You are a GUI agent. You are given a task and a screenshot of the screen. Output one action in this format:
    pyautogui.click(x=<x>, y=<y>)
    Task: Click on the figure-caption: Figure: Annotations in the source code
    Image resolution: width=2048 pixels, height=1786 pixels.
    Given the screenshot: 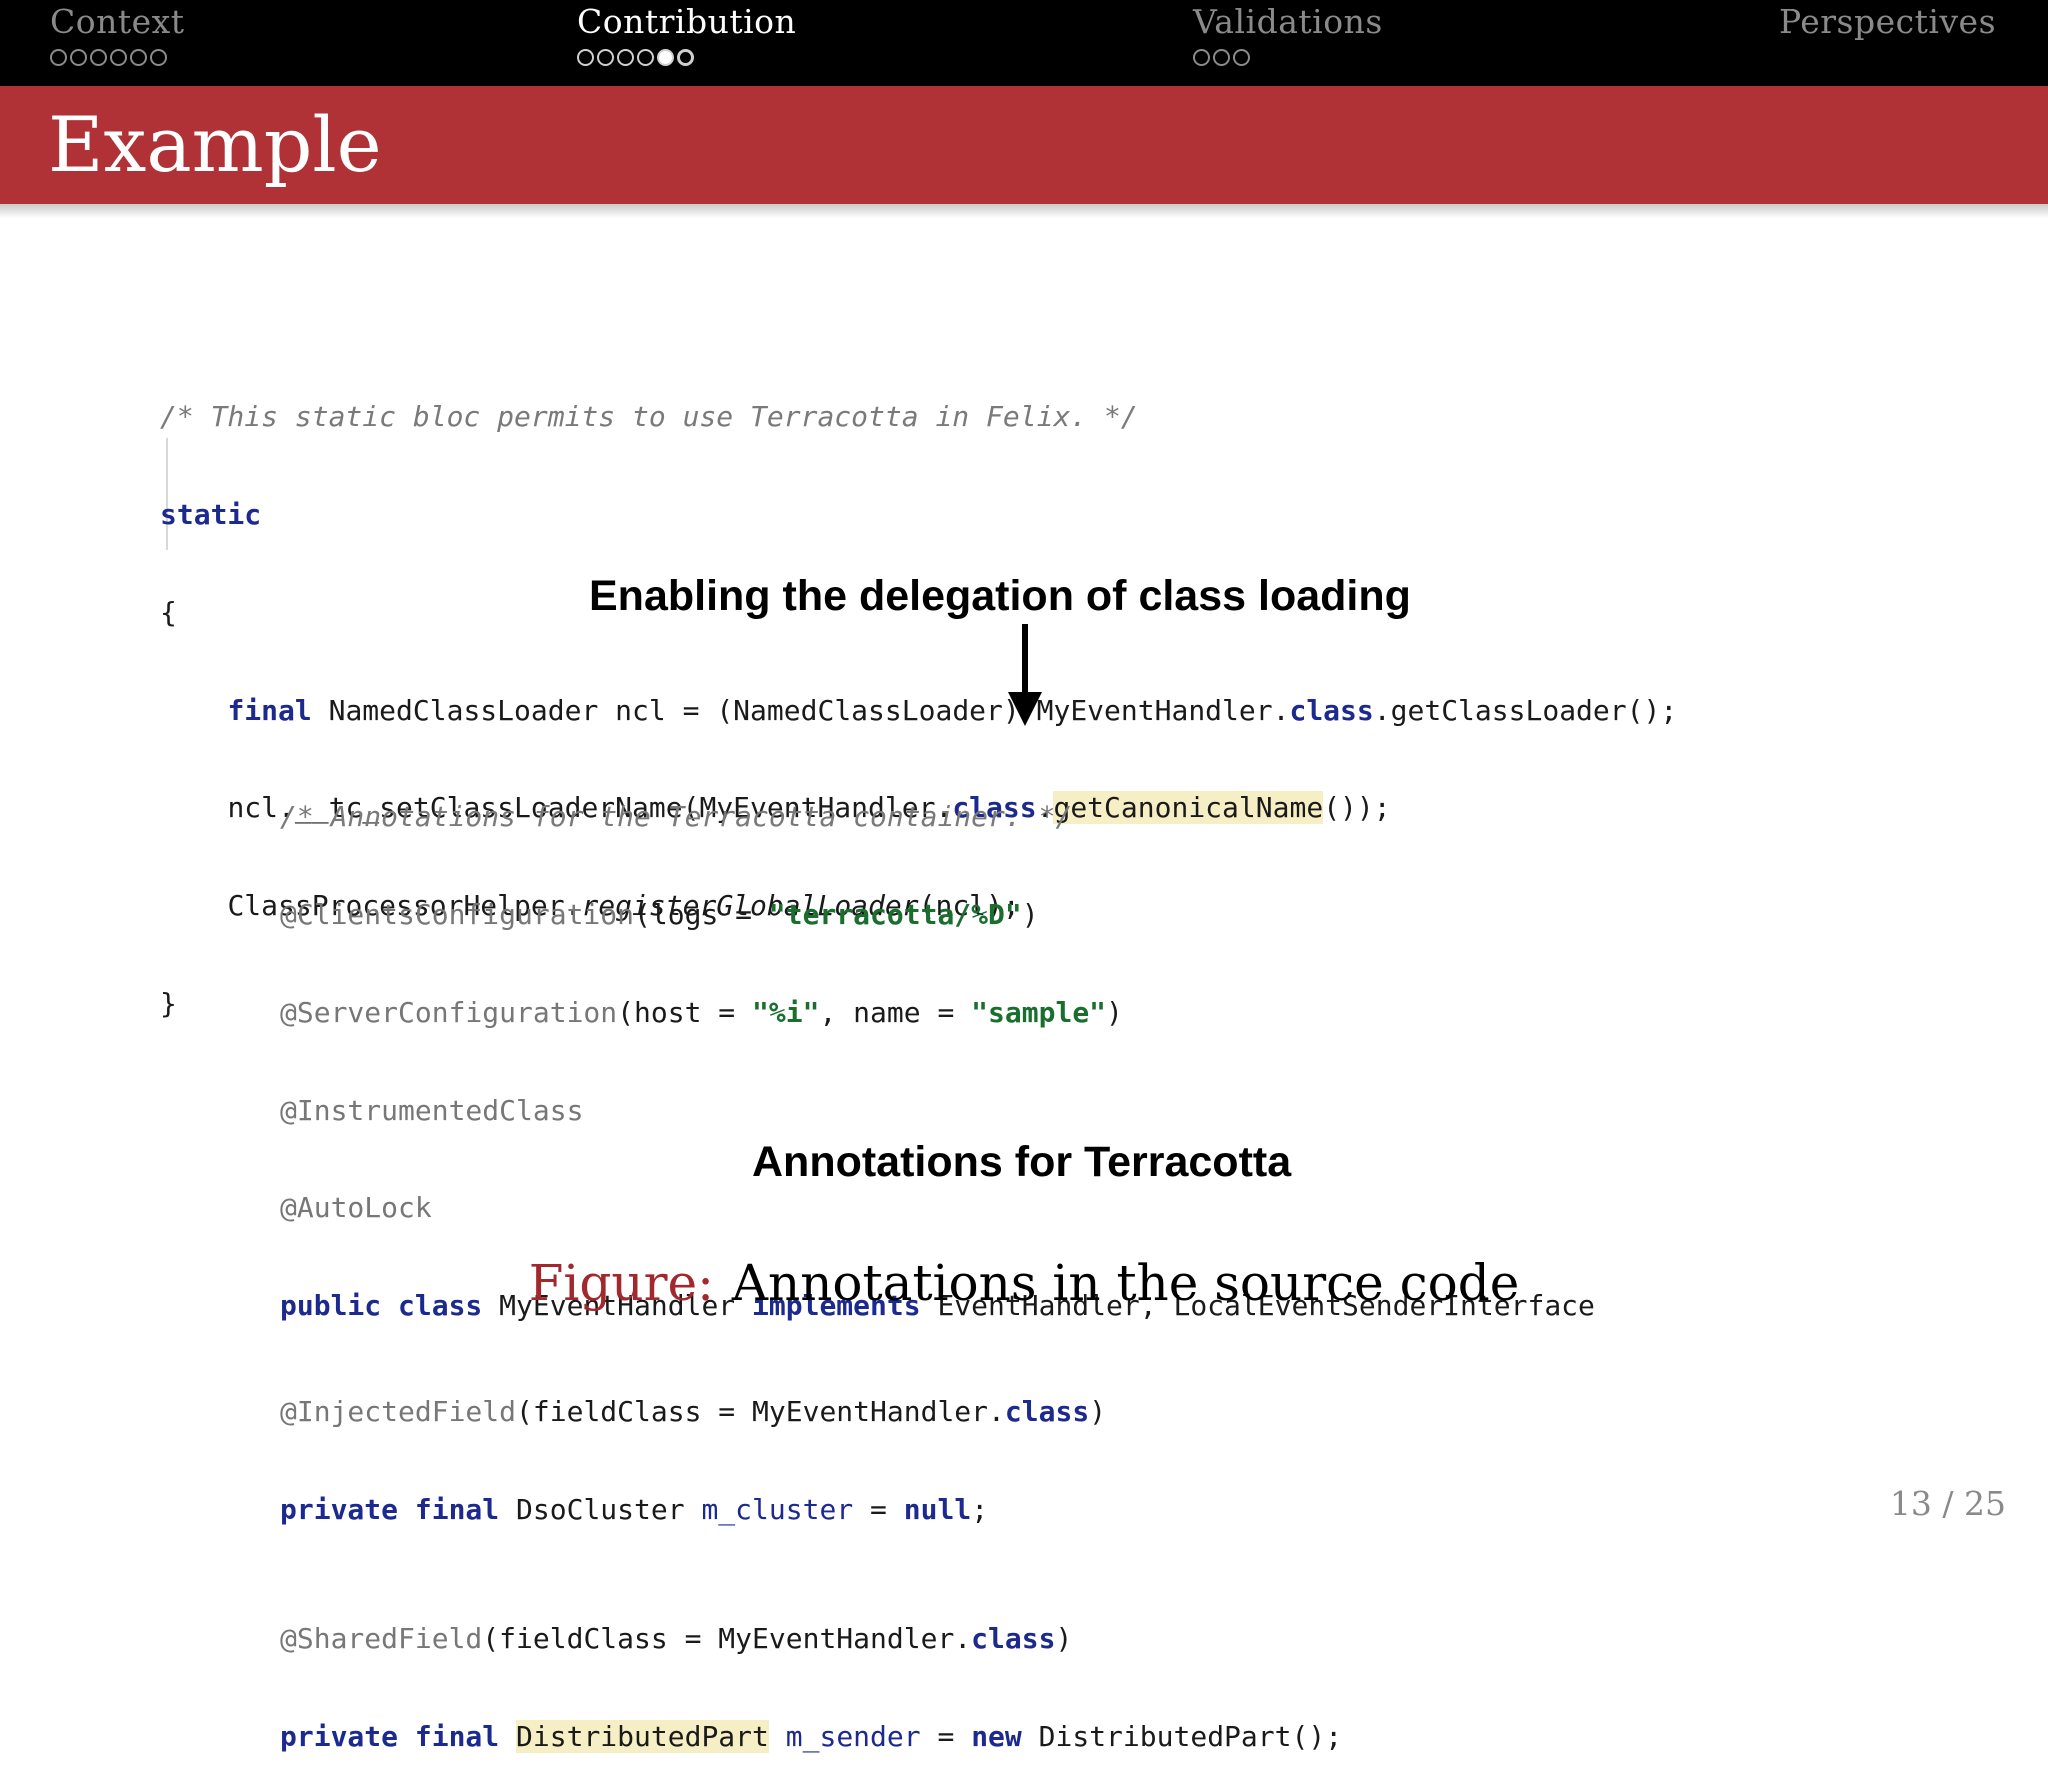 What is the action you would take?
    pyautogui.click(x=1024, y=1283)
    